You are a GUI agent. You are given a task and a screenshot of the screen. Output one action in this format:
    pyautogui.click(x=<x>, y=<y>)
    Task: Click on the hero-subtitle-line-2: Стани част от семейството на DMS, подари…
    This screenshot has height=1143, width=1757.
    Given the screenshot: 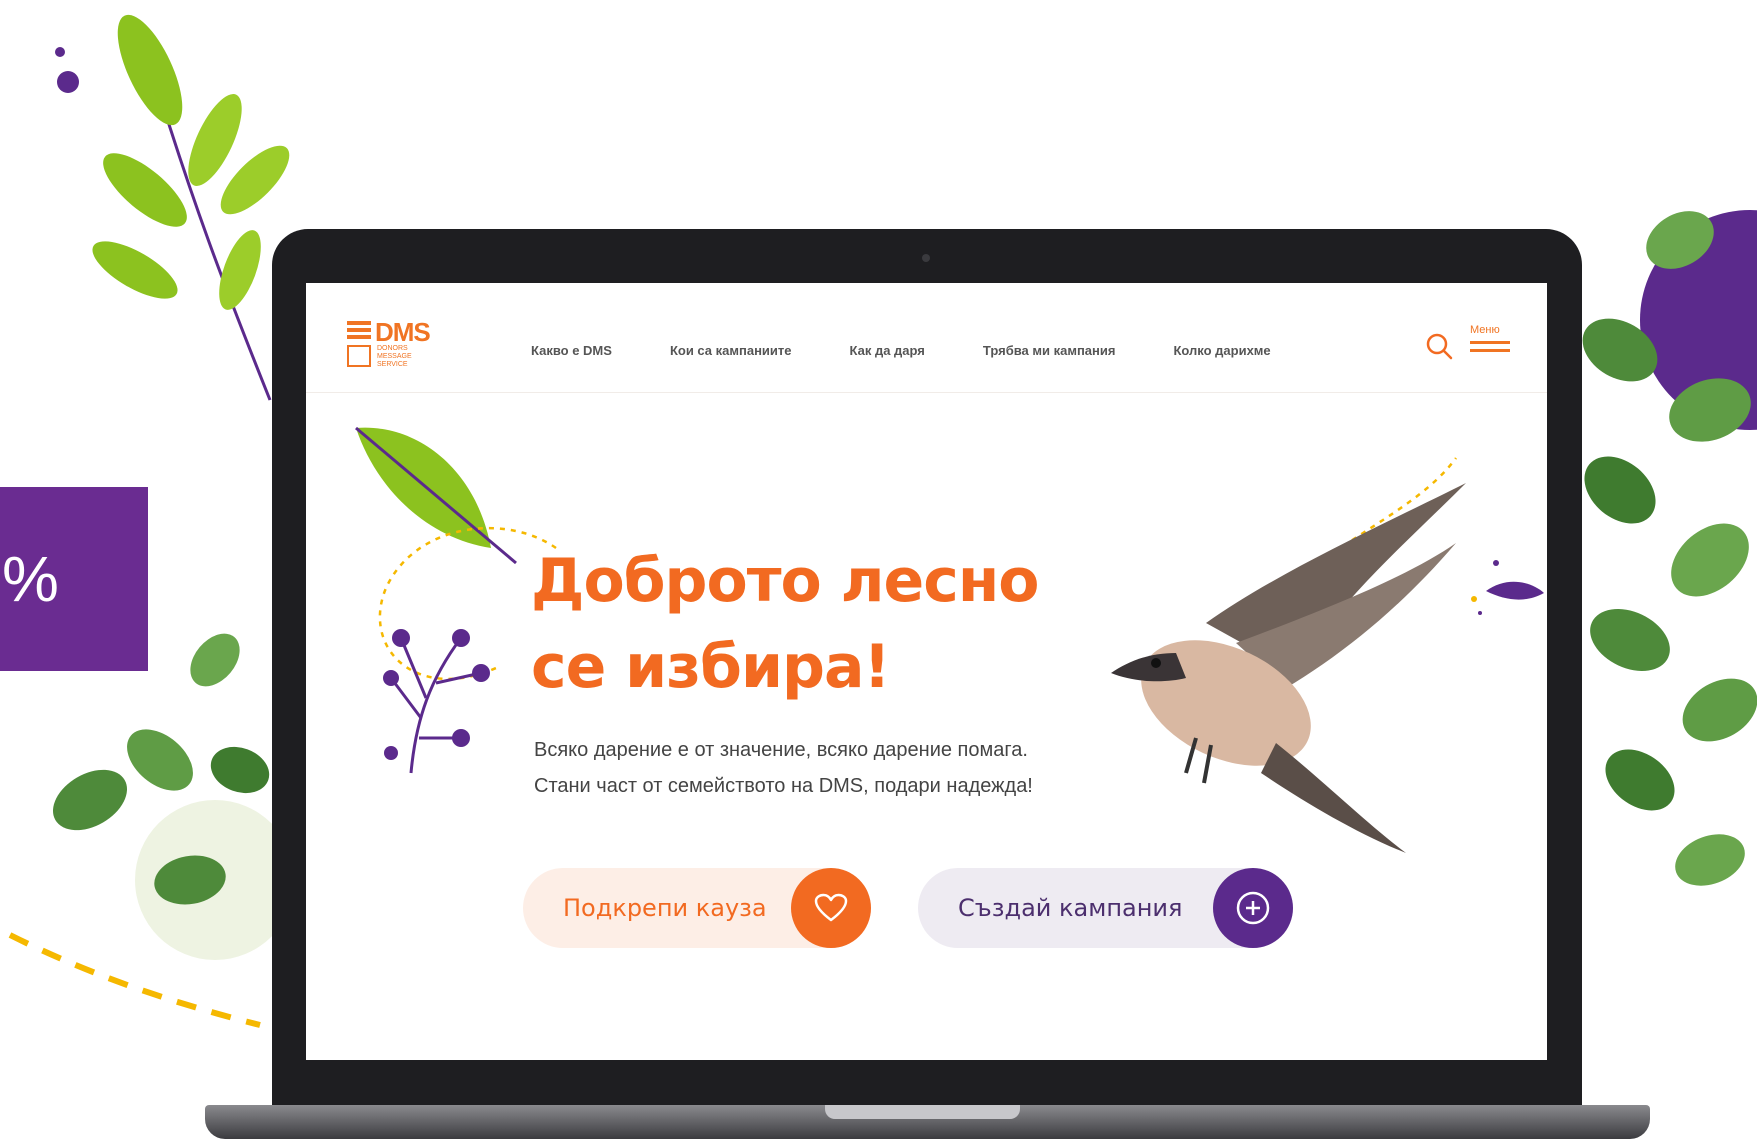 What is the action you would take?
    pyautogui.click(x=783, y=786)
    